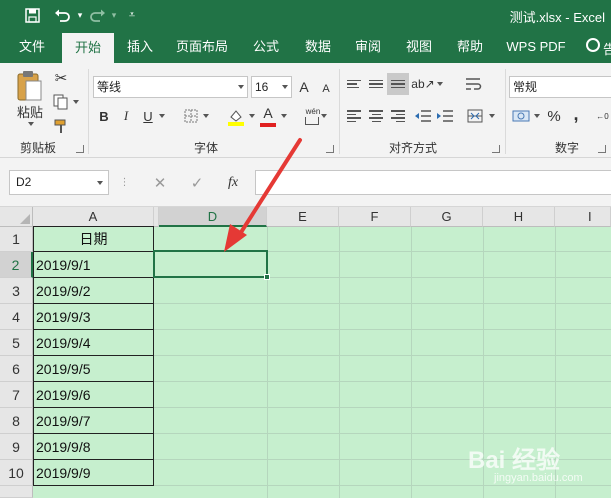  I want to click on name-box: D2, so click(59, 182).